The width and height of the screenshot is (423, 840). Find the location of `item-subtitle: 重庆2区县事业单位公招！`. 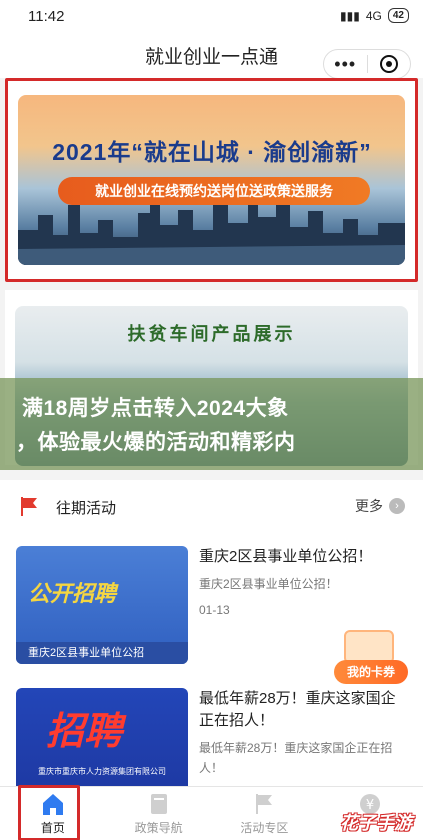

item-subtitle: 重庆2区县事业单位公招！ is located at coordinates (268, 584).